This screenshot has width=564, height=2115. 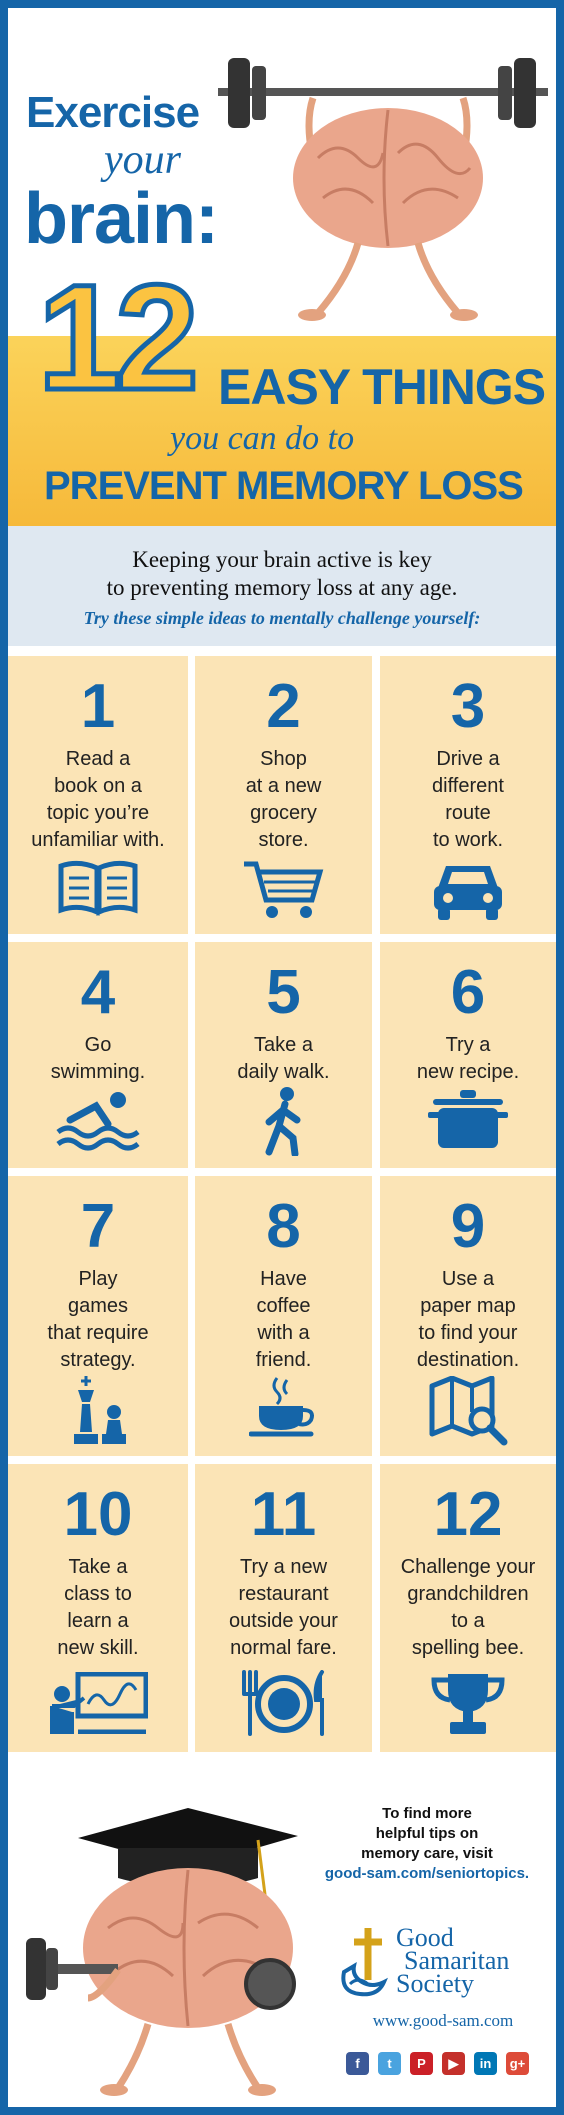 I want to click on linkedin-icon: in, so click(x=485, y=2063).